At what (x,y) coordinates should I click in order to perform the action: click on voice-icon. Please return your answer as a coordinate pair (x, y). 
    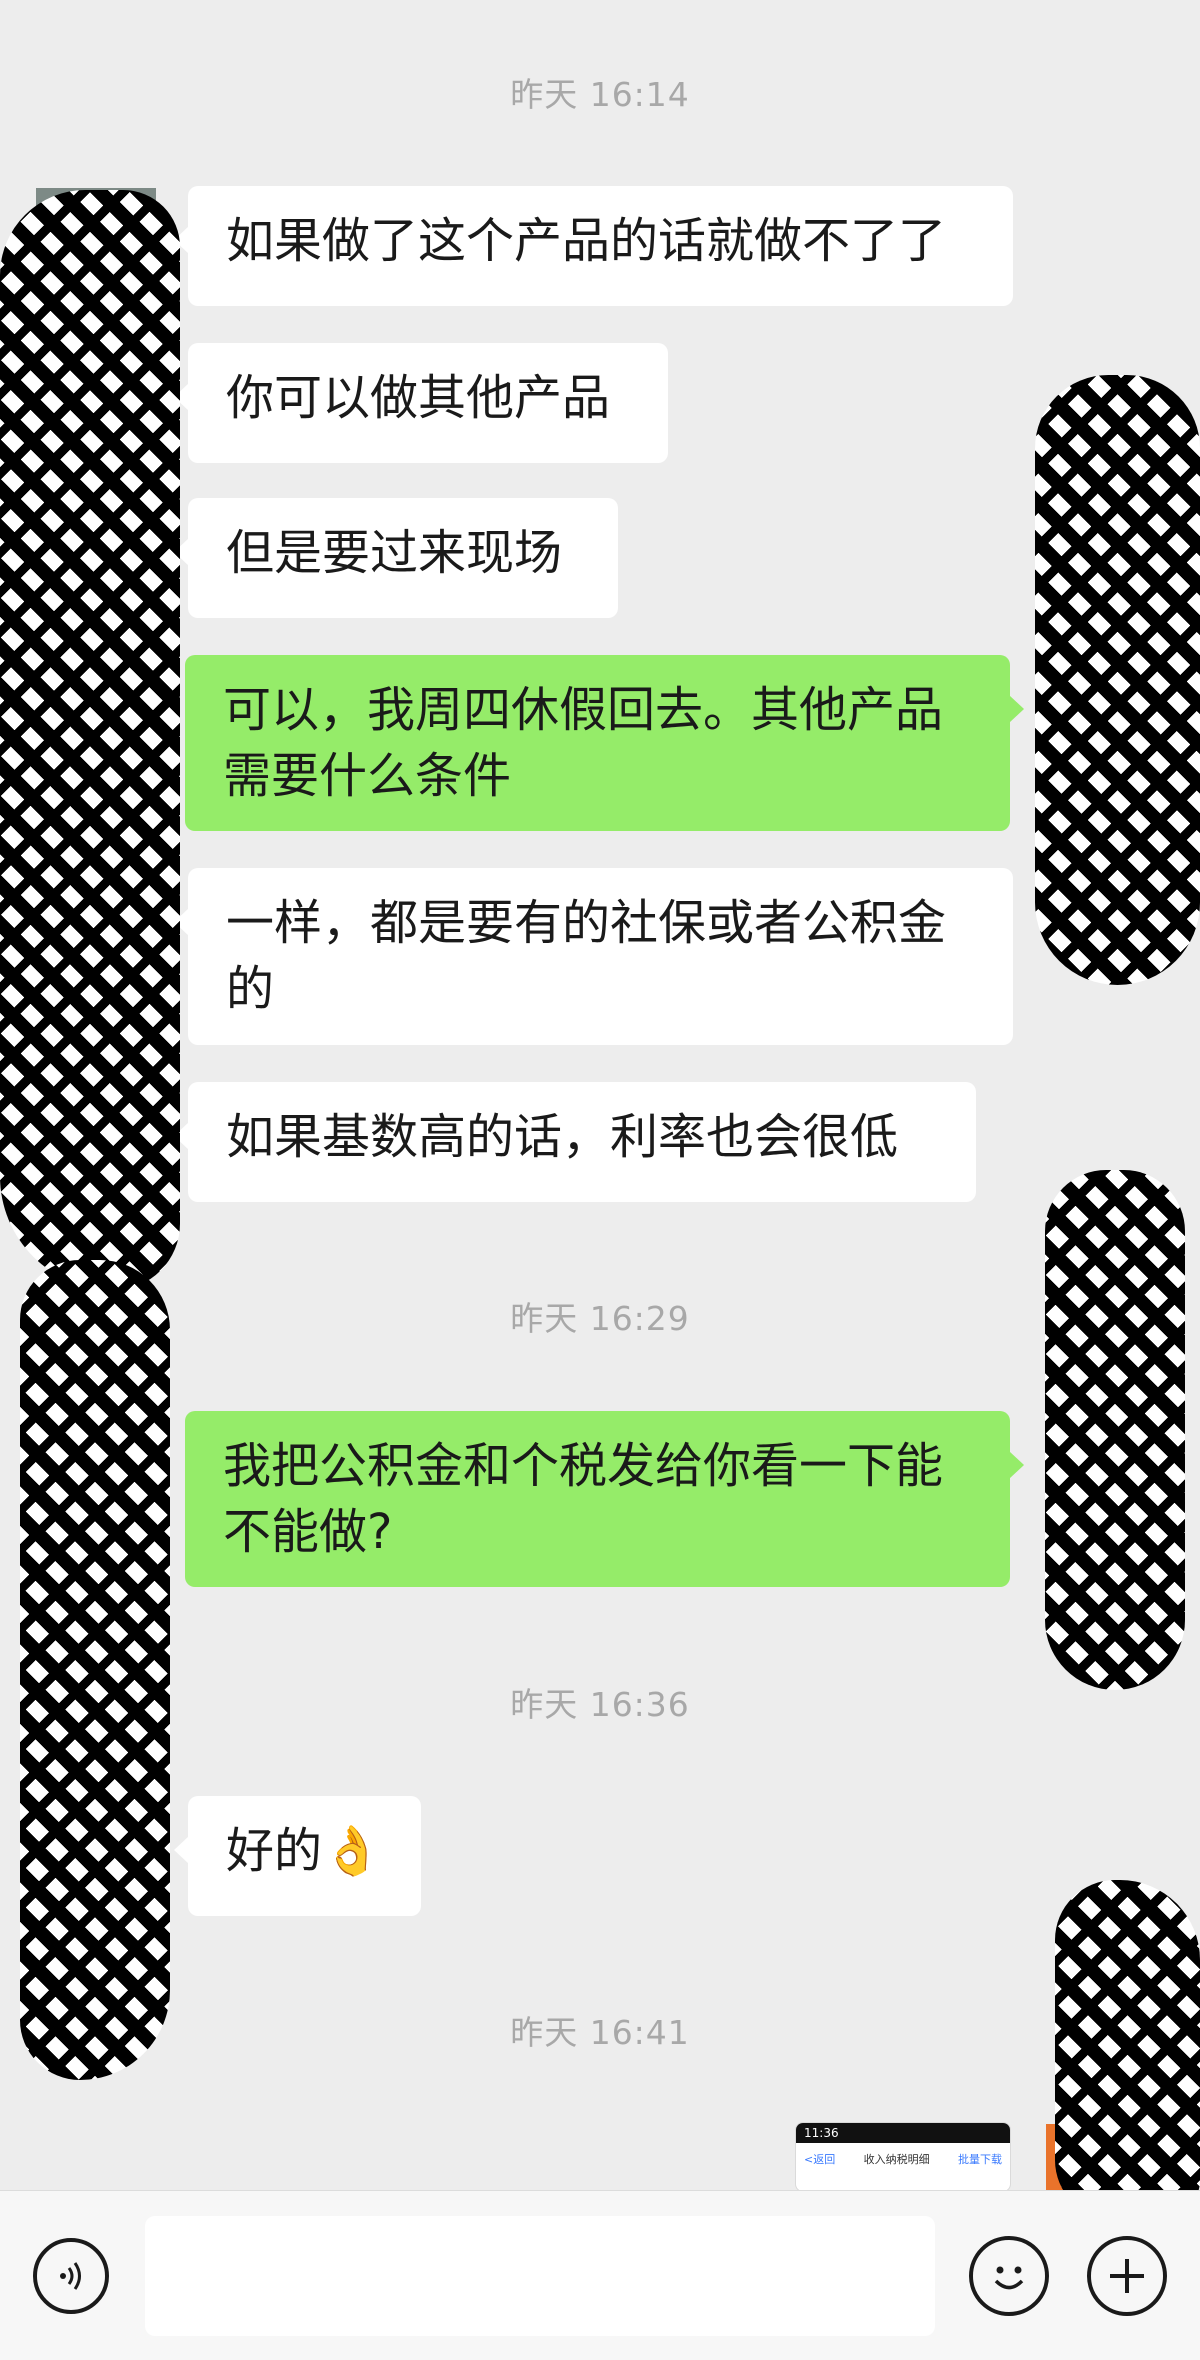
    Looking at the image, I should click on (71, 2276).